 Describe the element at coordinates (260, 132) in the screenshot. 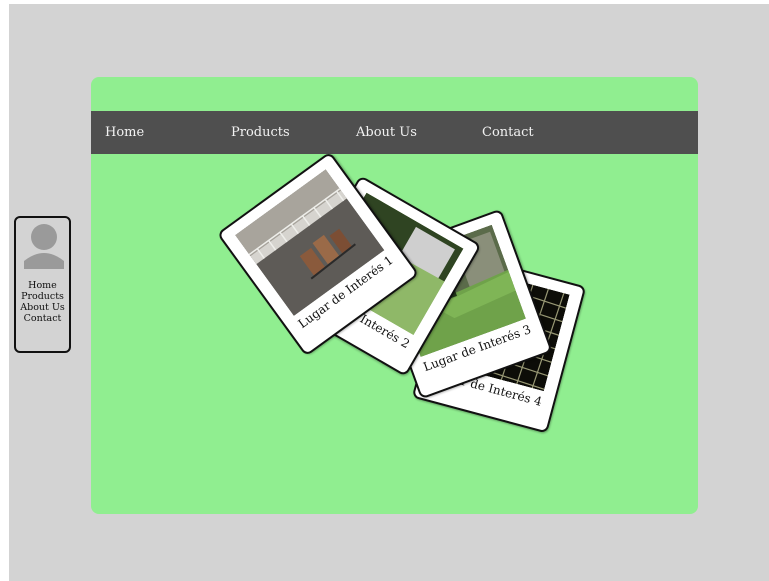

I see `nav-products-link: Products` at that location.